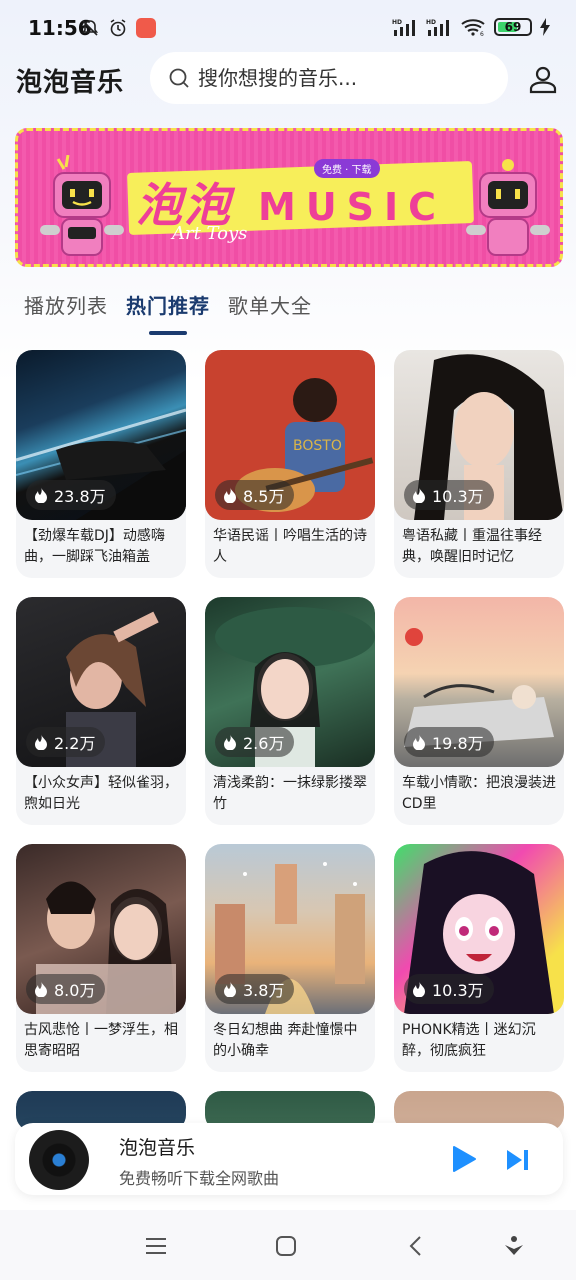  Describe the element at coordinates (146, 28) in the screenshot. I see `app-notification-icon` at that location.